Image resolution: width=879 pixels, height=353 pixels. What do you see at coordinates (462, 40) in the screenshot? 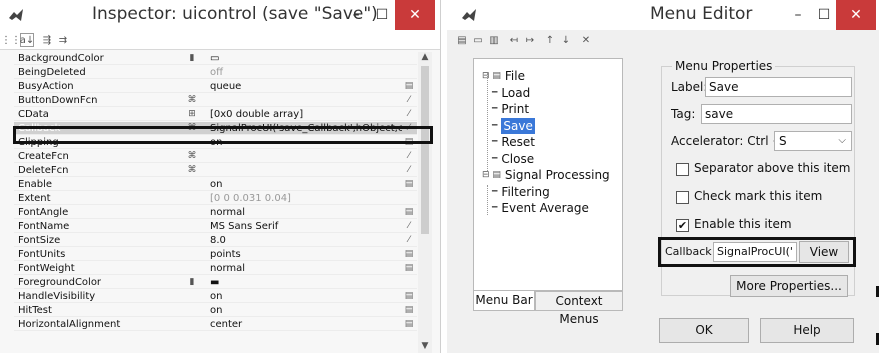
I see `new-menu-icon: ▤` at bounding box center [462, 40].